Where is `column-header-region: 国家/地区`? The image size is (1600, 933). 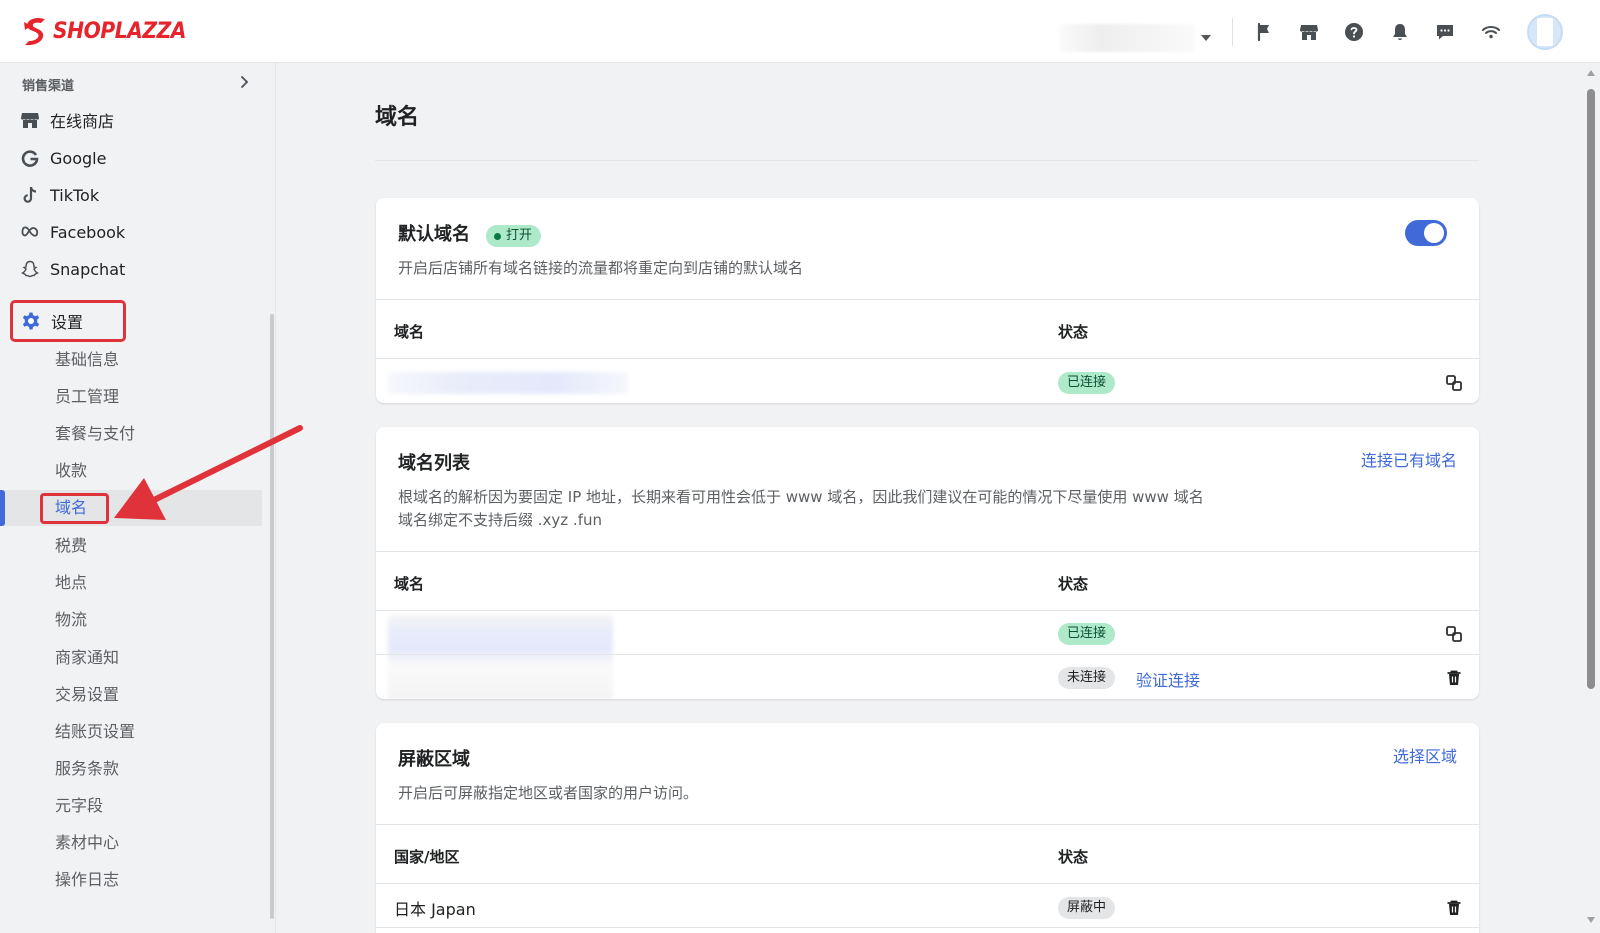
column-header-region: 国家/地区 is located at coordinates (427, 857).